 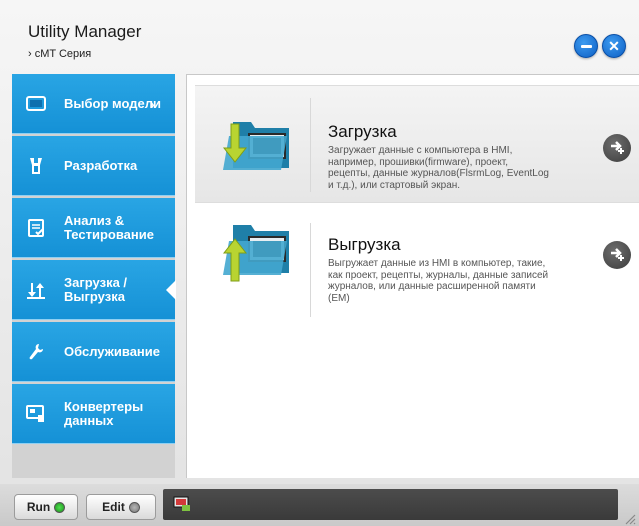 I want to click on monitor-icon, so click(x=36, y=104).